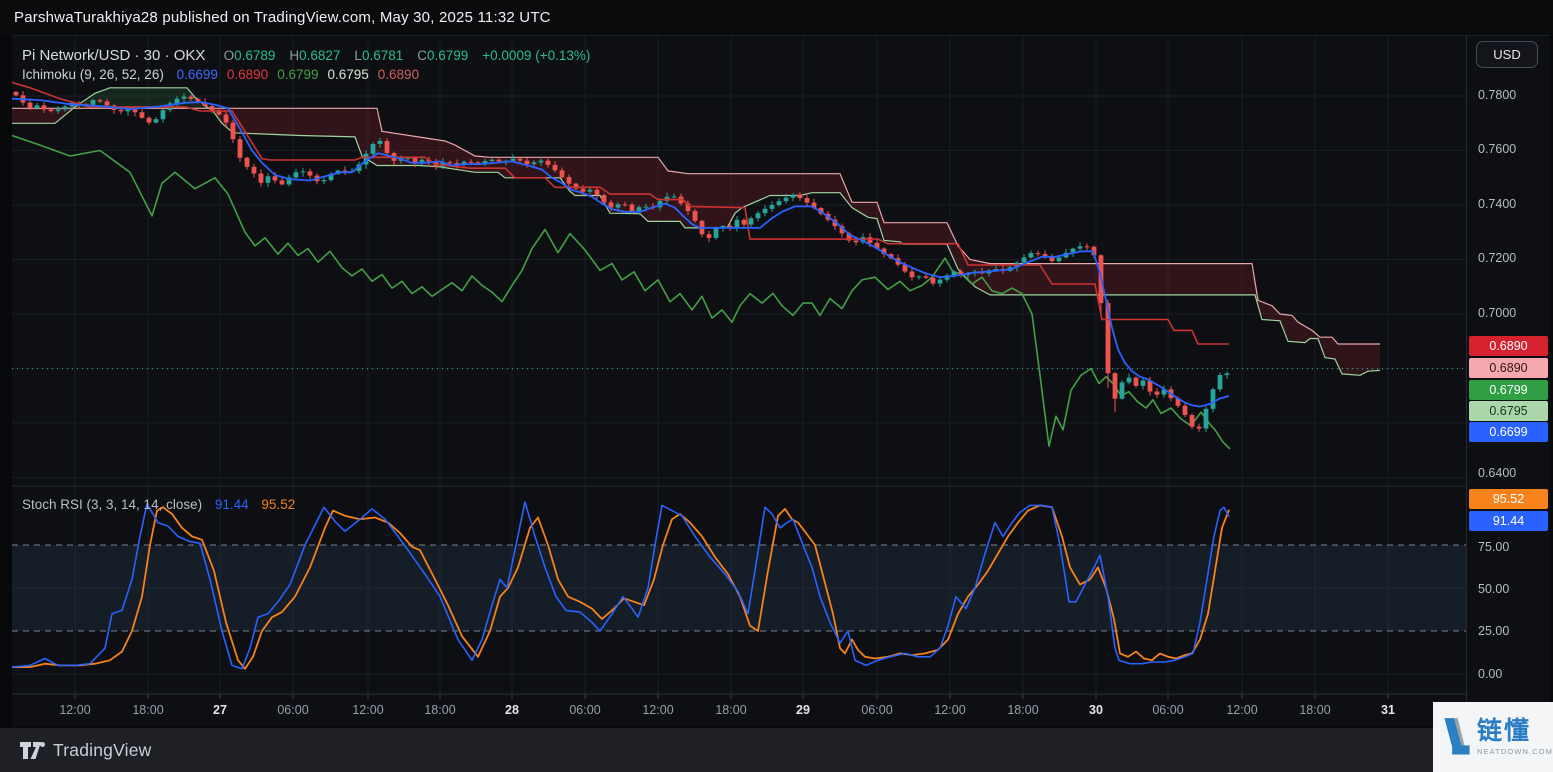 Image resolution: width=1553 pixels, height=772 pixels. What do you see at coordinates (294, 55) in the screenshot?
I see `ohlc-letter: H` at bounding box center [294, 55].